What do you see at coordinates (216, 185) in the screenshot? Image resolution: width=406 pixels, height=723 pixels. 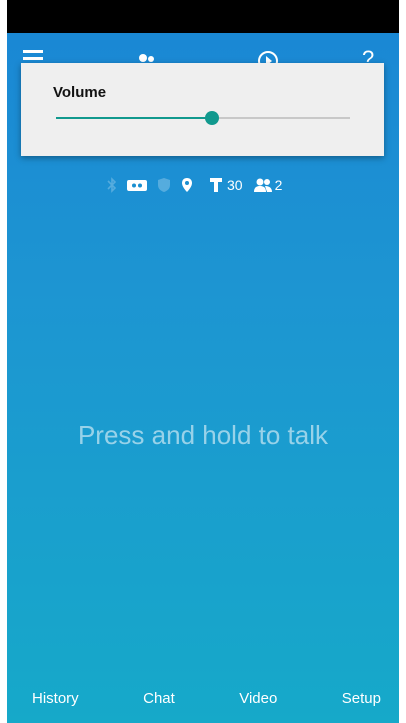 I see `talk-icon` at bounding box center [216, 185].